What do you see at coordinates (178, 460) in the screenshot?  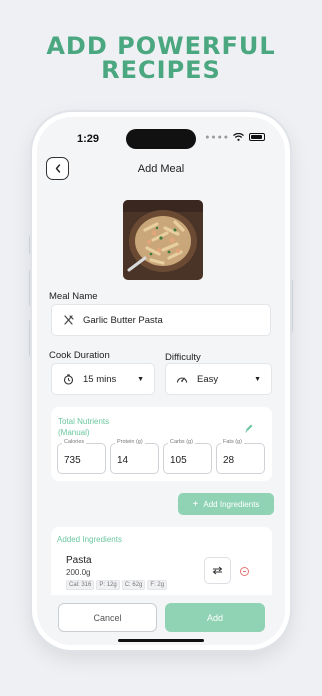 I see `carbs-value: 105` at bounding box center [178, 460].